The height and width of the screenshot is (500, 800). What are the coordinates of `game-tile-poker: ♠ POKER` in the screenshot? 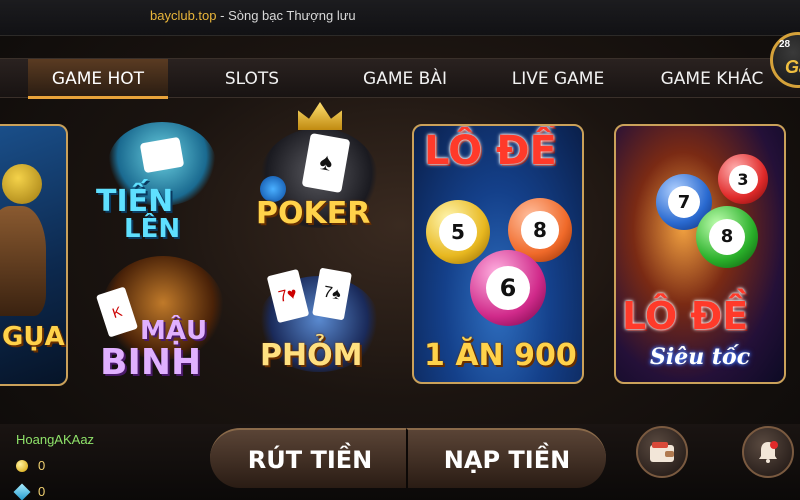 It's located at (320, 170).